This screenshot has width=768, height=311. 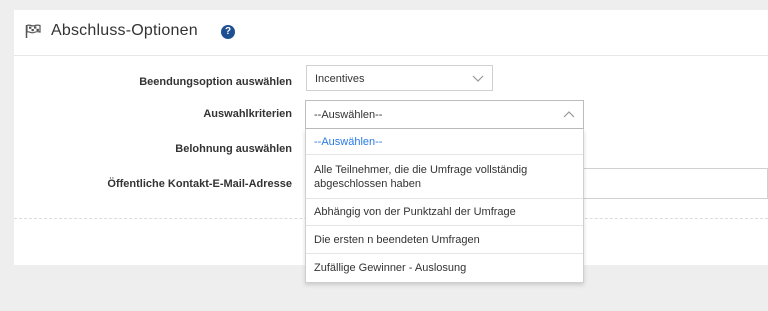 I want to click on chevron-up-icon, so click(x=569, y=114).